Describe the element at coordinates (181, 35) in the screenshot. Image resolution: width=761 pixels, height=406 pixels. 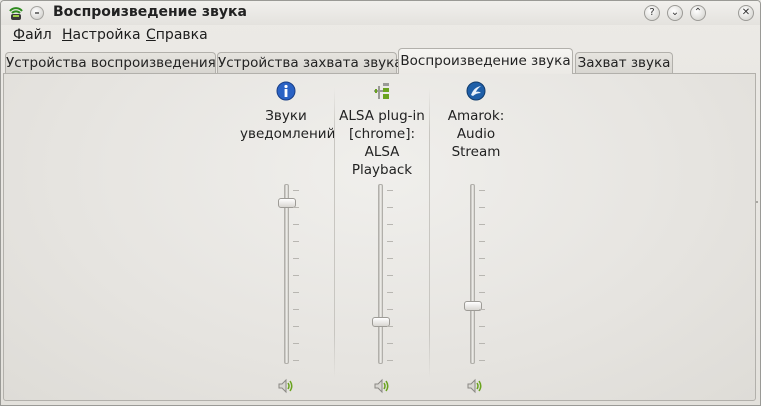
I see `menu-help-label: правка` at that location.